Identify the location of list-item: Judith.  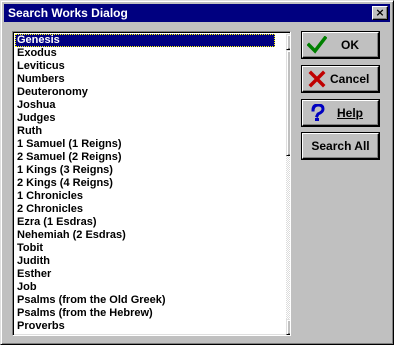
(145, 261).